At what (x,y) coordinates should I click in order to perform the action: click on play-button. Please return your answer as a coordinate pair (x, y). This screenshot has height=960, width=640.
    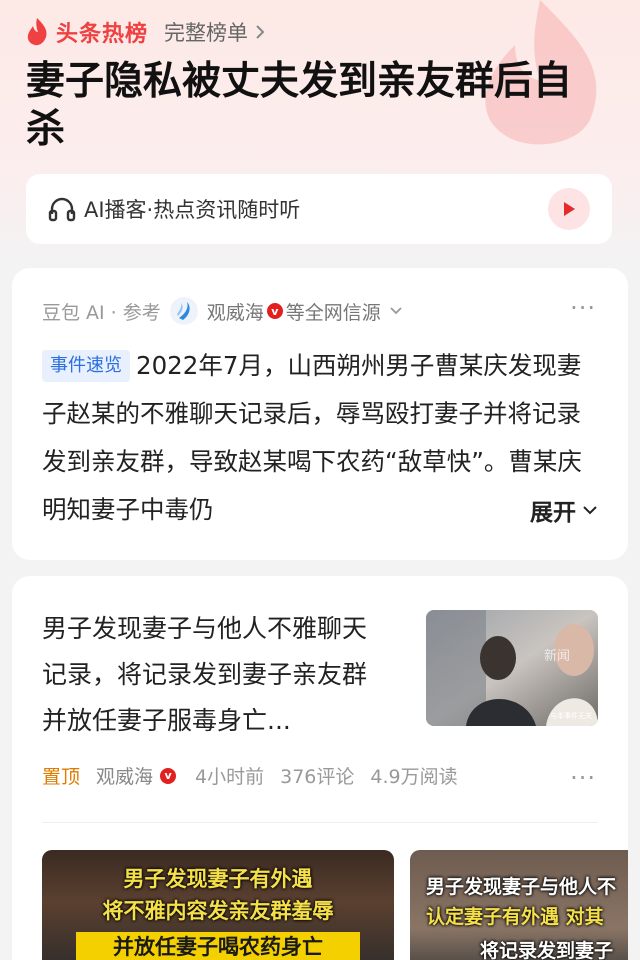
    Looking at the image, I should click on (569, 209).